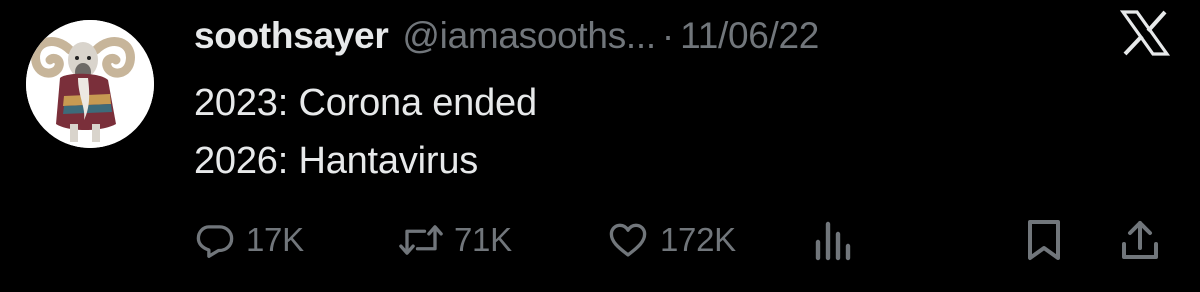 The width and height of the screenshot is (1200, 292). What do you see at coordinates (421, 240) in the screenshot?
I see `repost-icon` at bounding box center [421, 240].